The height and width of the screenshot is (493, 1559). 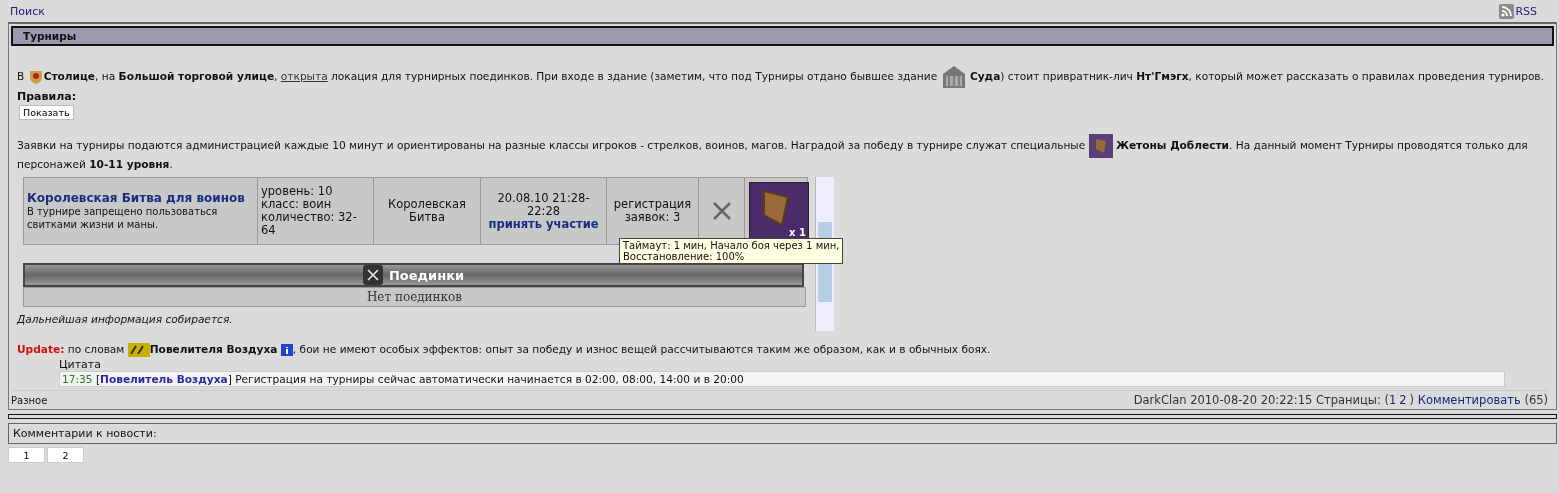 I want to click on rules-label: Правила:, so click(x=47, y=96).